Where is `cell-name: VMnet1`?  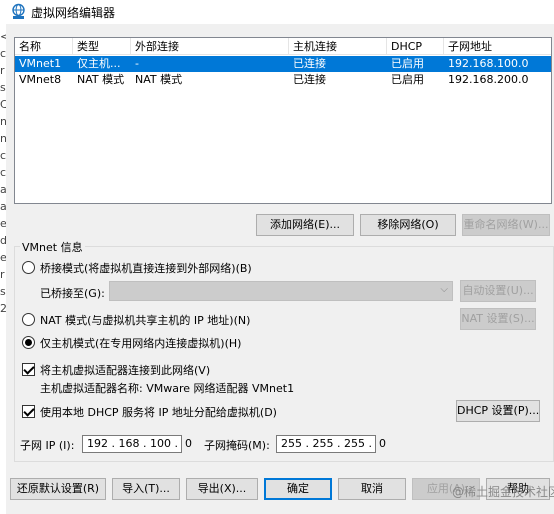
cell-name: VMnet1 is located at coordinates (40, 63).